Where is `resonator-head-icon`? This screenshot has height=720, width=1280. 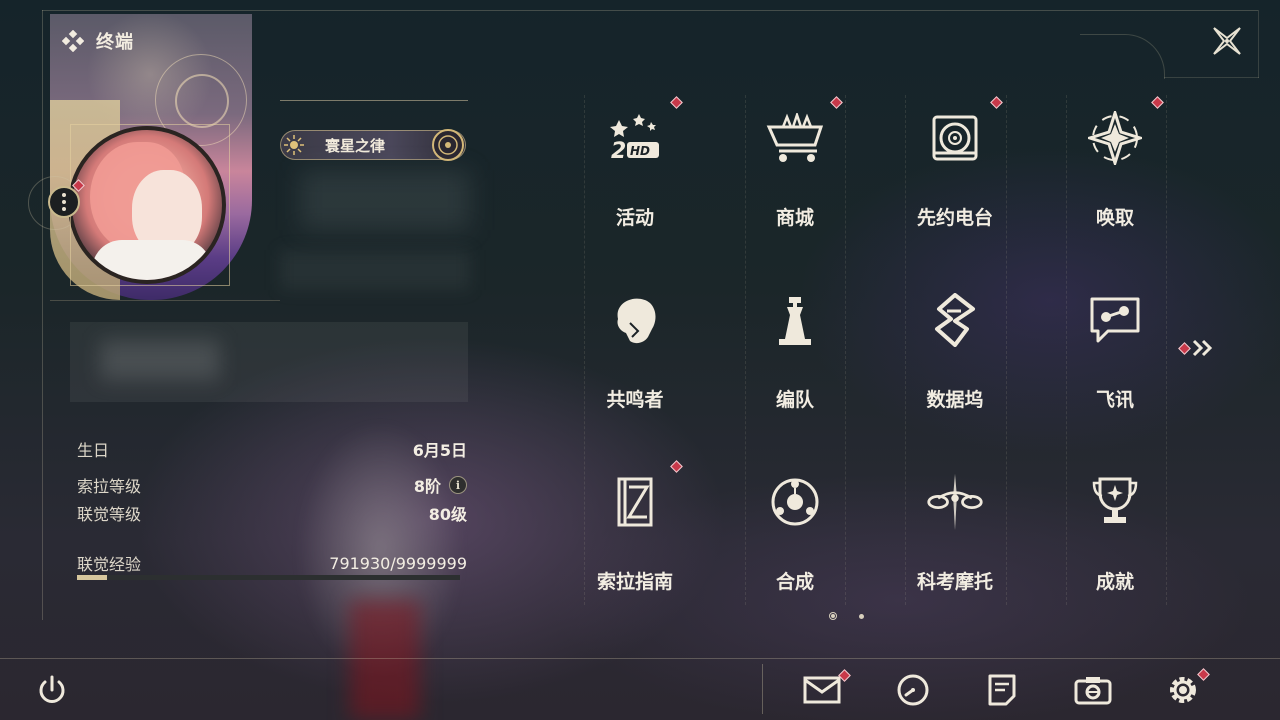 resonator-head-icon is located at coordinates (635, 320).